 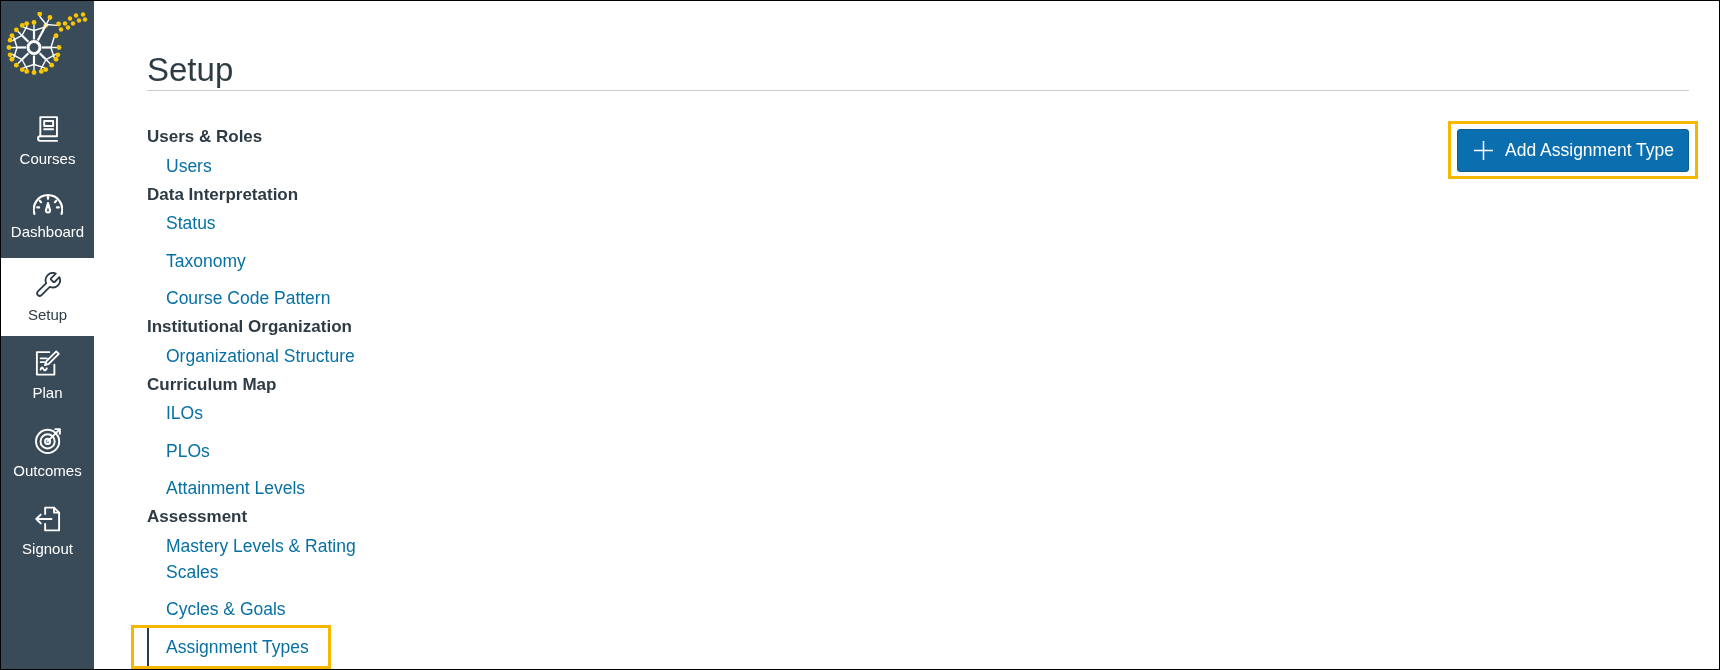 I want to click on sidebar-item: Dashboard, so click(x=47, y=219).